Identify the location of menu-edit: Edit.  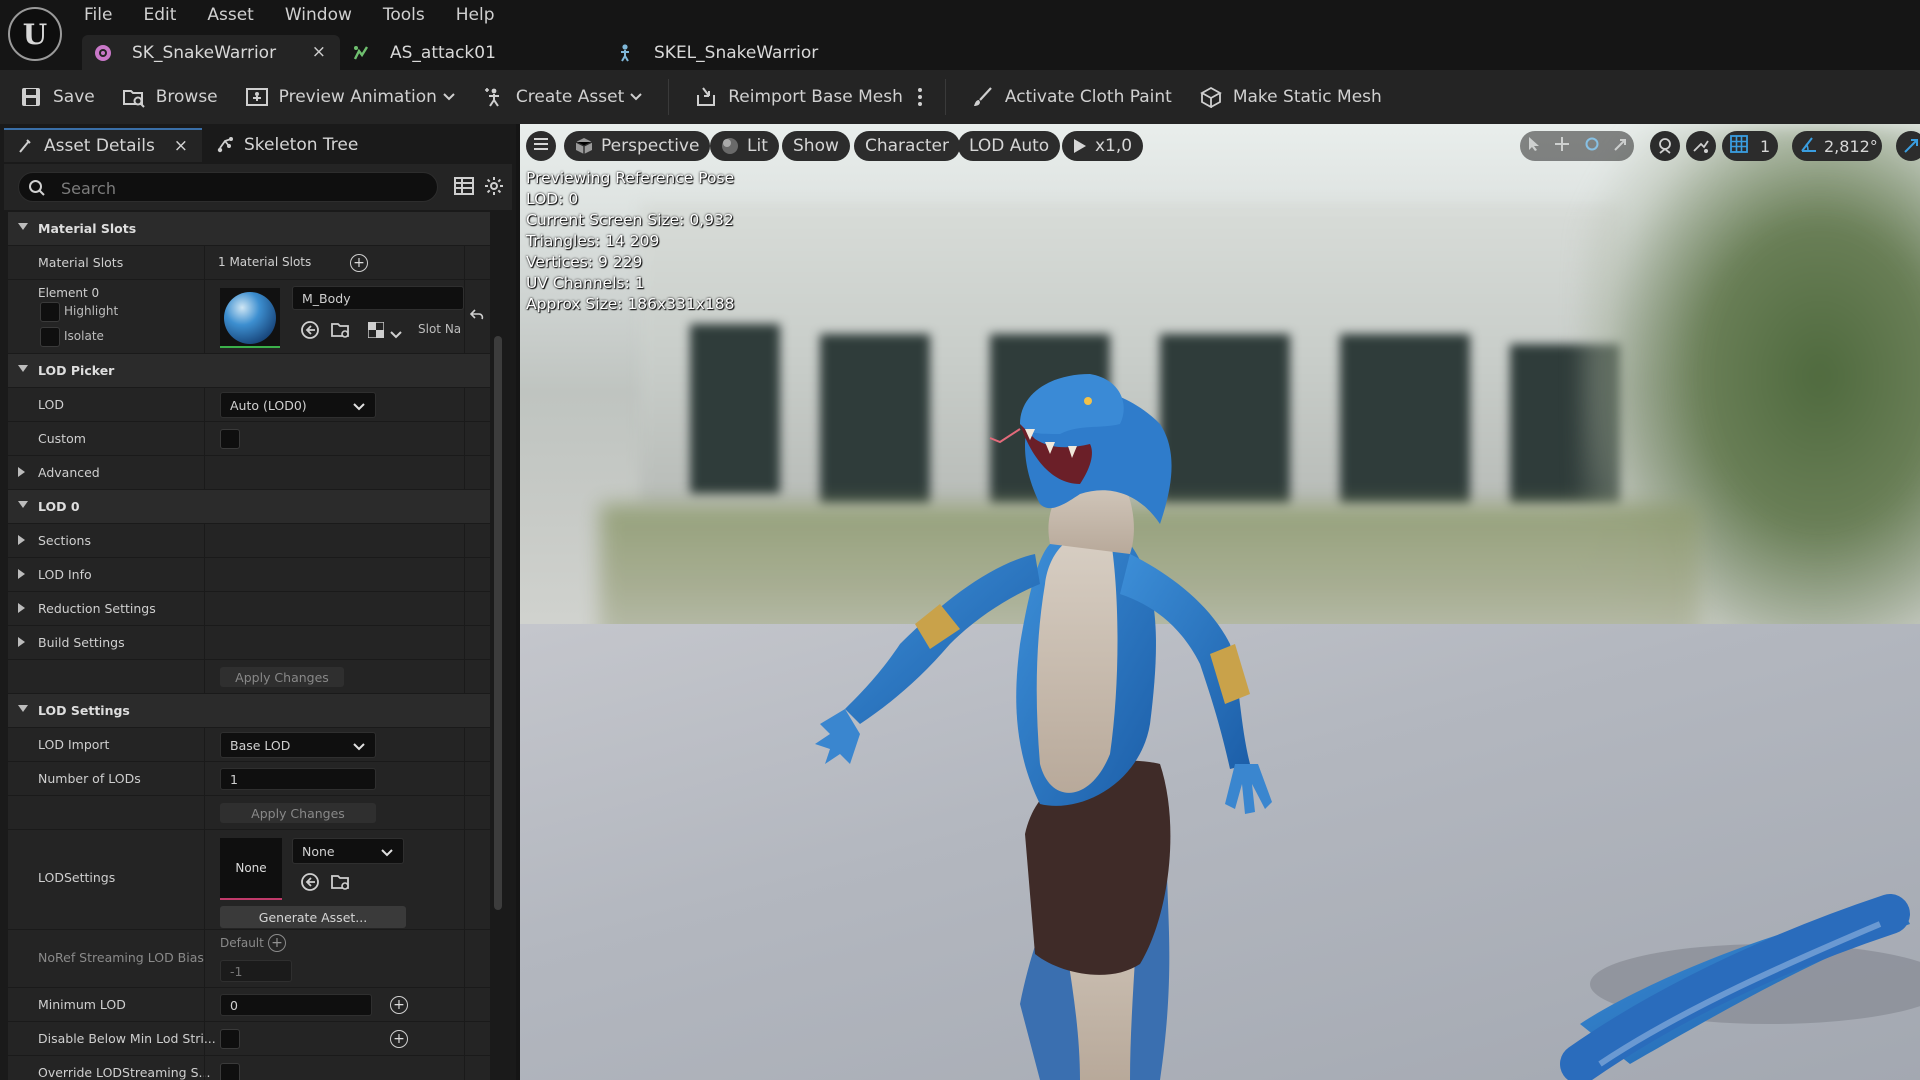
(159, 16).